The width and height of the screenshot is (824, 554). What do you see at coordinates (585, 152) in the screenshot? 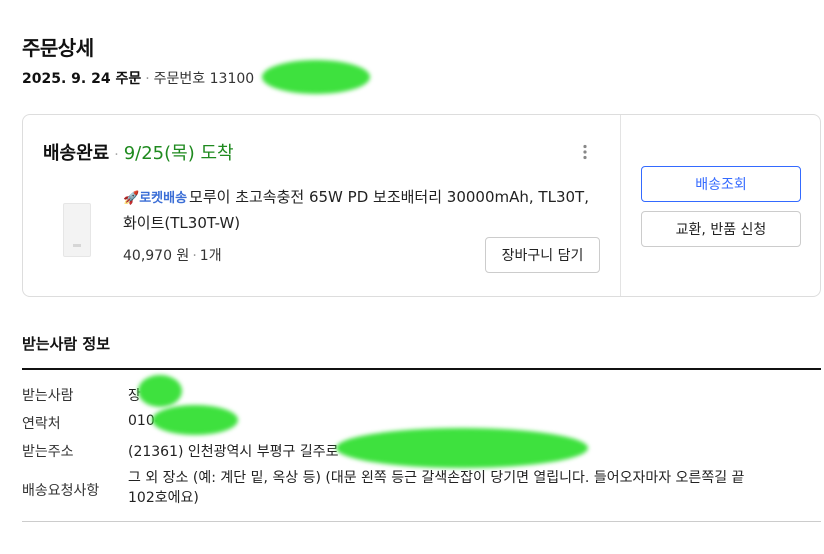
I see `more-vertical-icon` at bounding box center [585, 152].